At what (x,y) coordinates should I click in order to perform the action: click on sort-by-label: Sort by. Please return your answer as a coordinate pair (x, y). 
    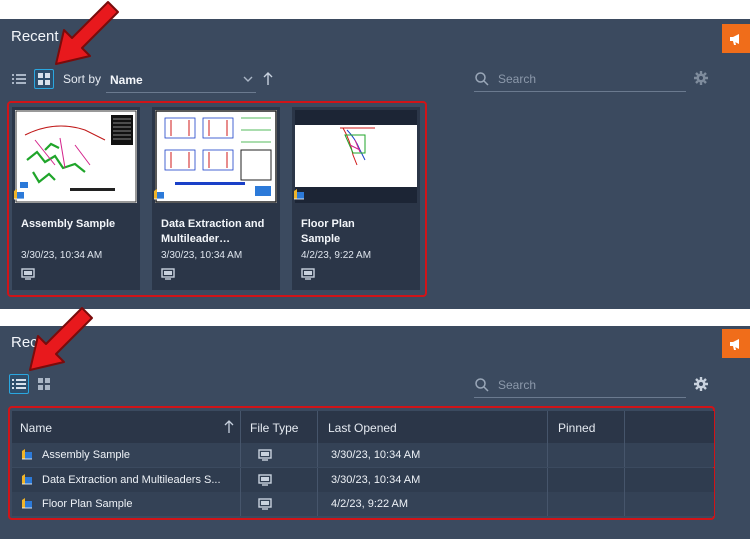
    Looking at the image, I should click on (82, 79).